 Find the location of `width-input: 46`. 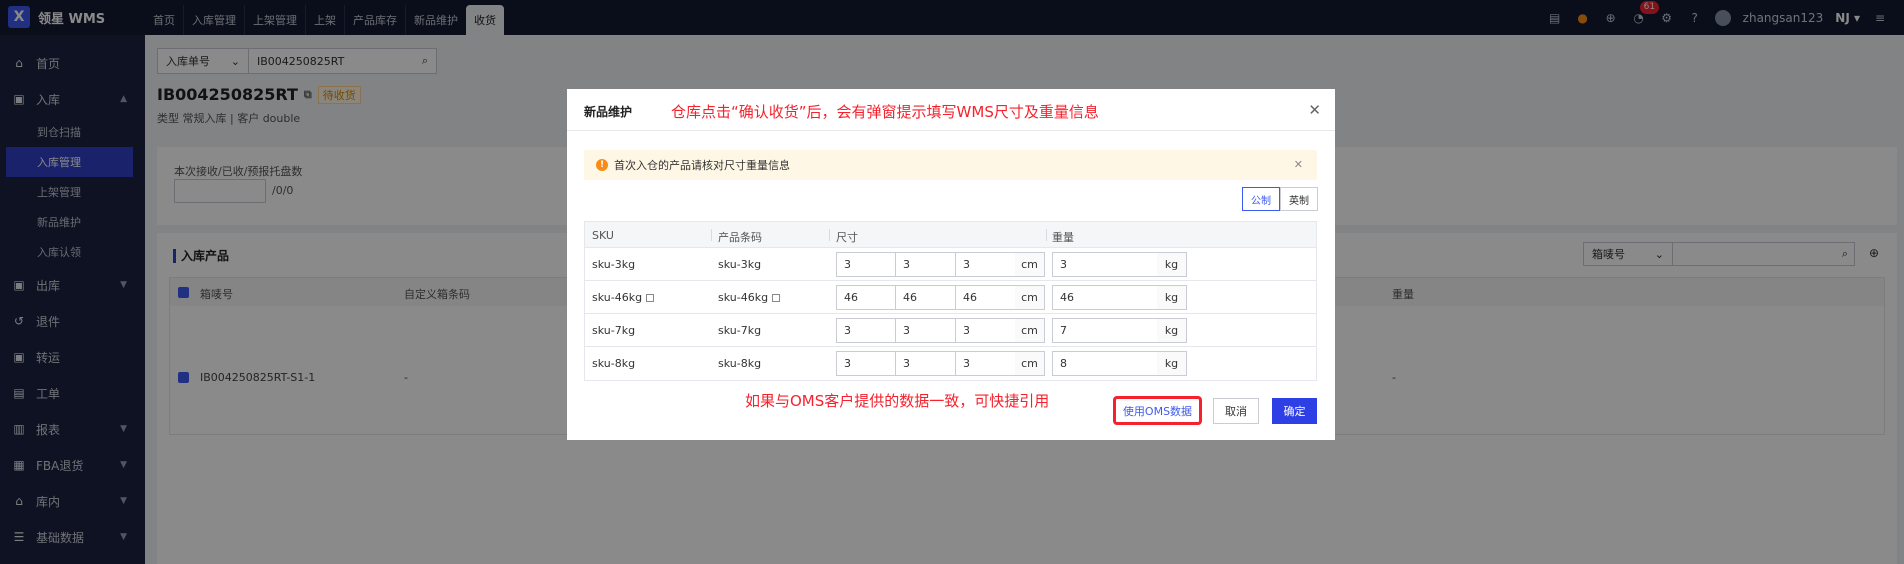

width-input: 46 is located at coordinates (925, 297).